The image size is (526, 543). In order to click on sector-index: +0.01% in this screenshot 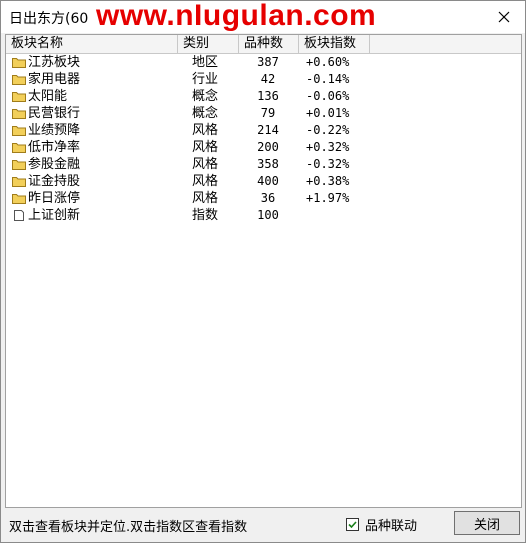, I will do `click(327, 113)`.